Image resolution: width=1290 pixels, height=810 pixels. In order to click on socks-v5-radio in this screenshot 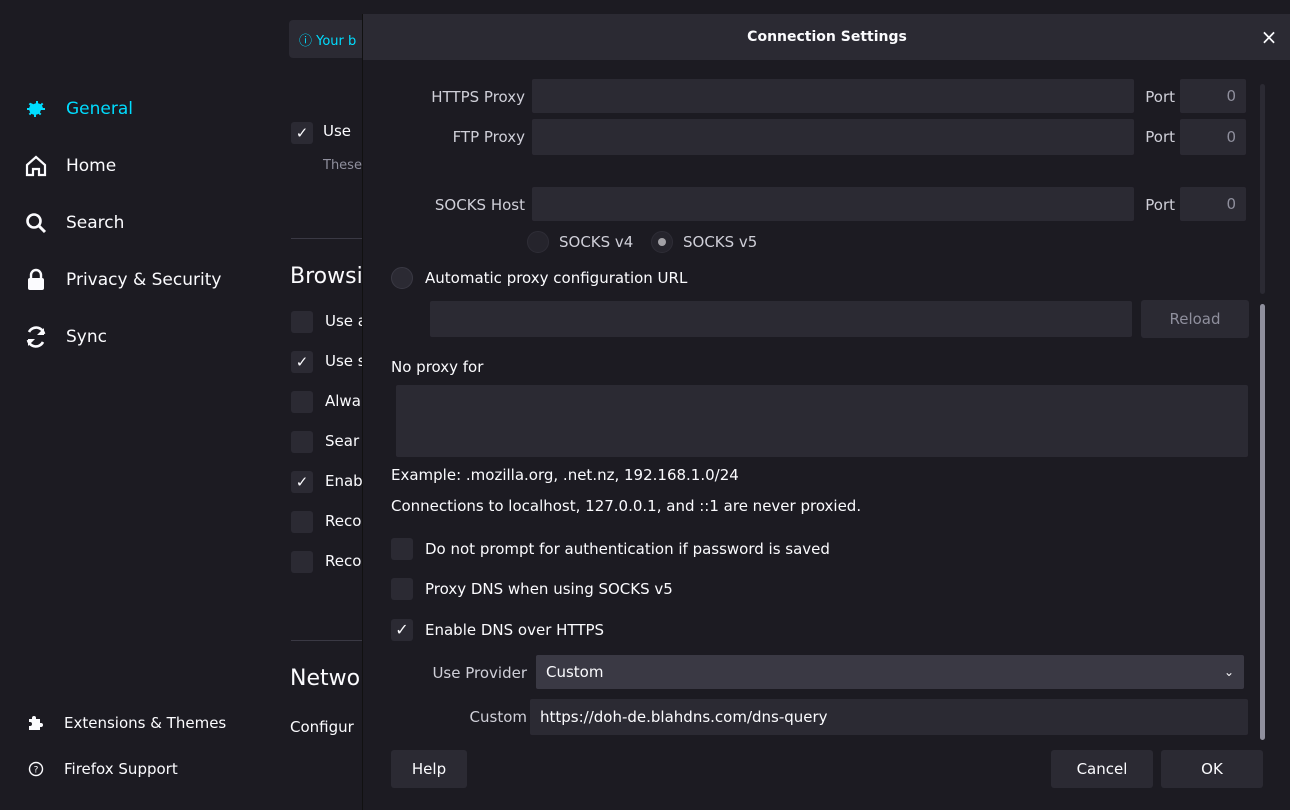, I will do `click(662, 242)`.